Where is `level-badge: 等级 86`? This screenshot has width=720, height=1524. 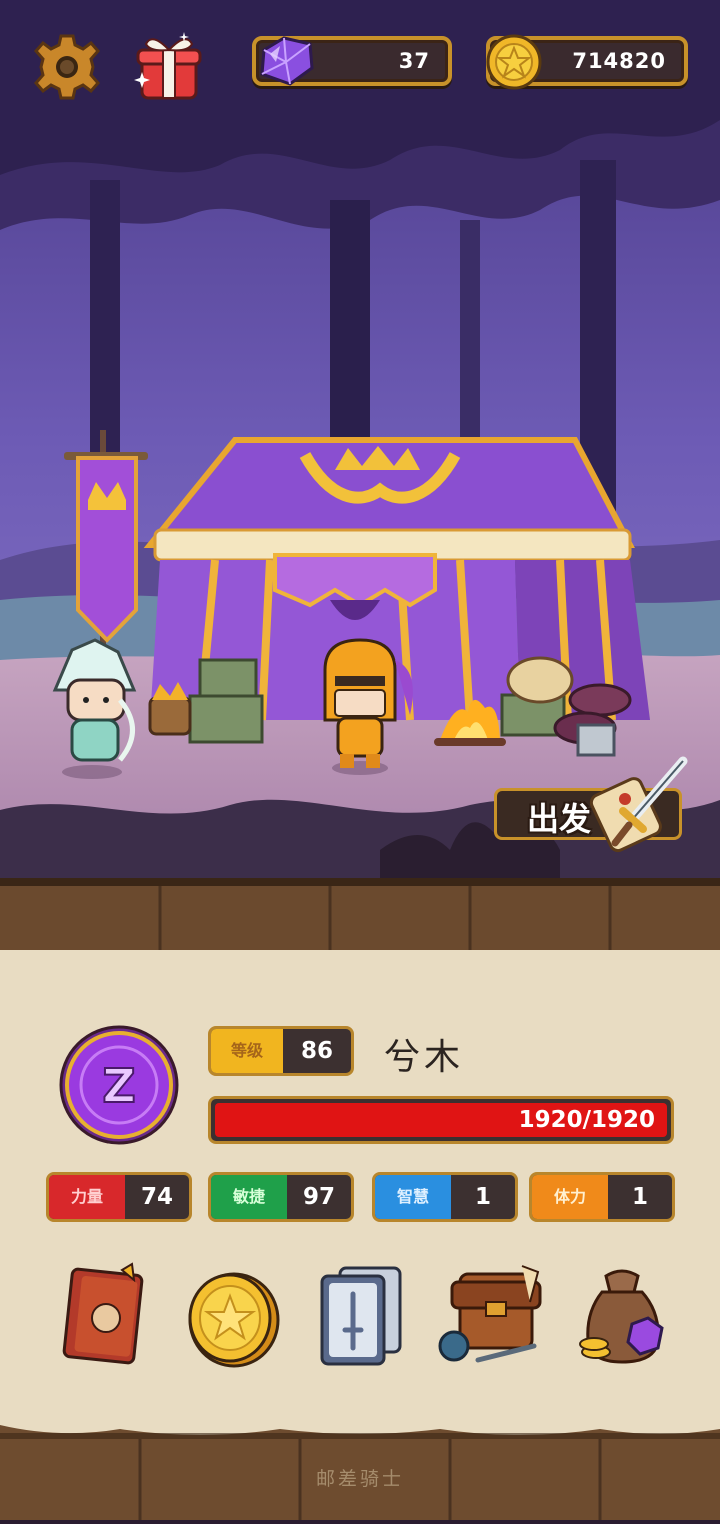
level-badge: 等级 86 is located at coordinates (281, 1051).